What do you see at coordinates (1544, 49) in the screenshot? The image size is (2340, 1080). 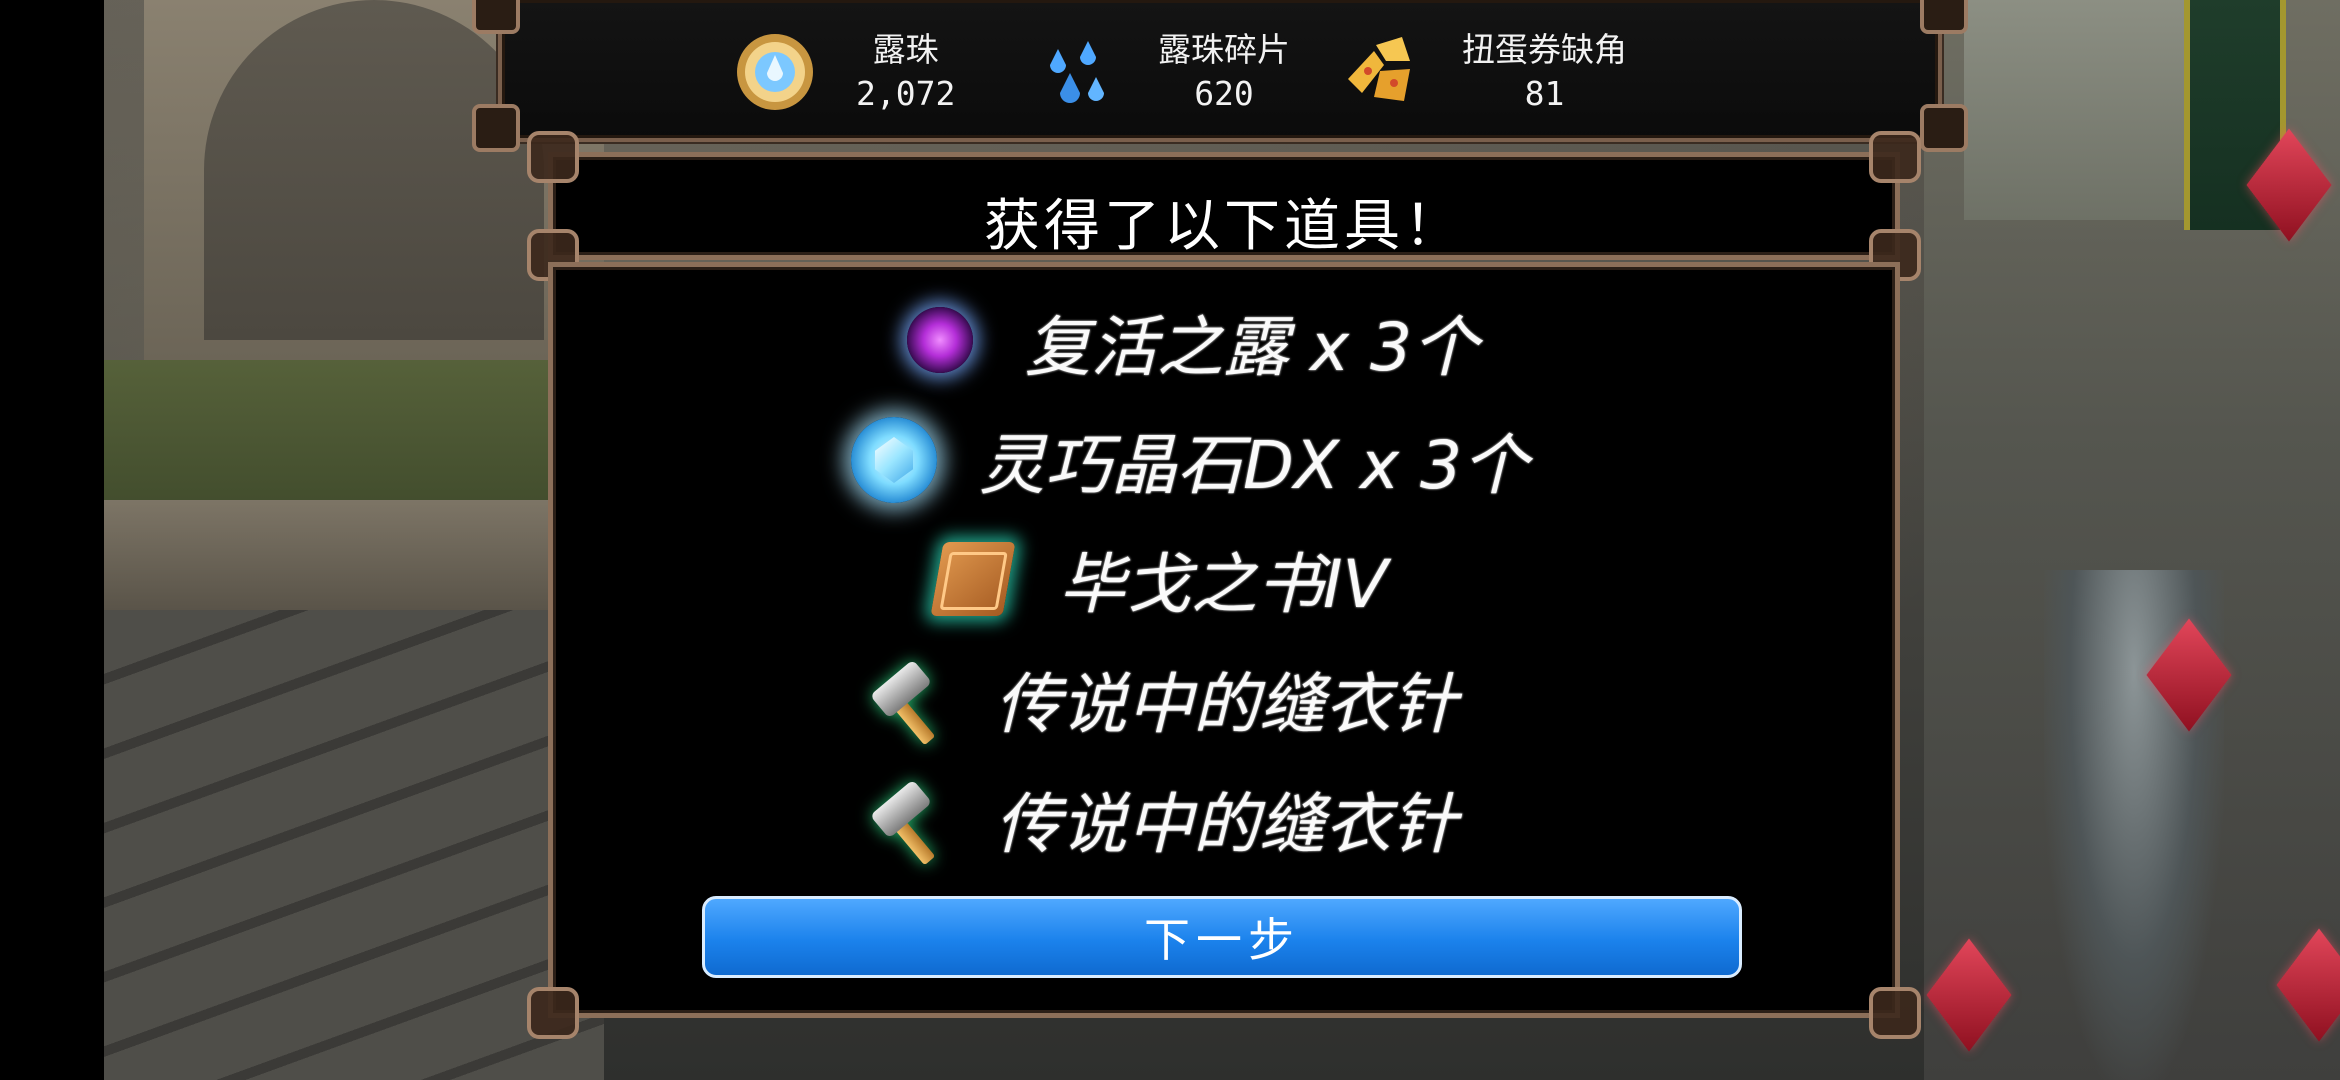 I see `currency-label: 扭蛋券缺角` at bounding box center [1544, 49].